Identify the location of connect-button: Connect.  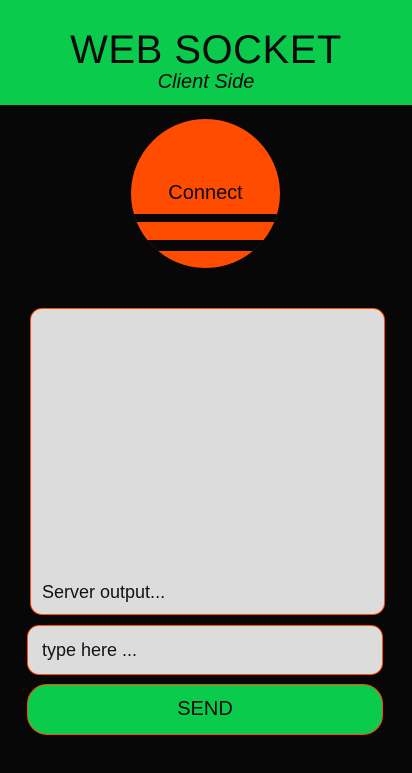
(205, 193).